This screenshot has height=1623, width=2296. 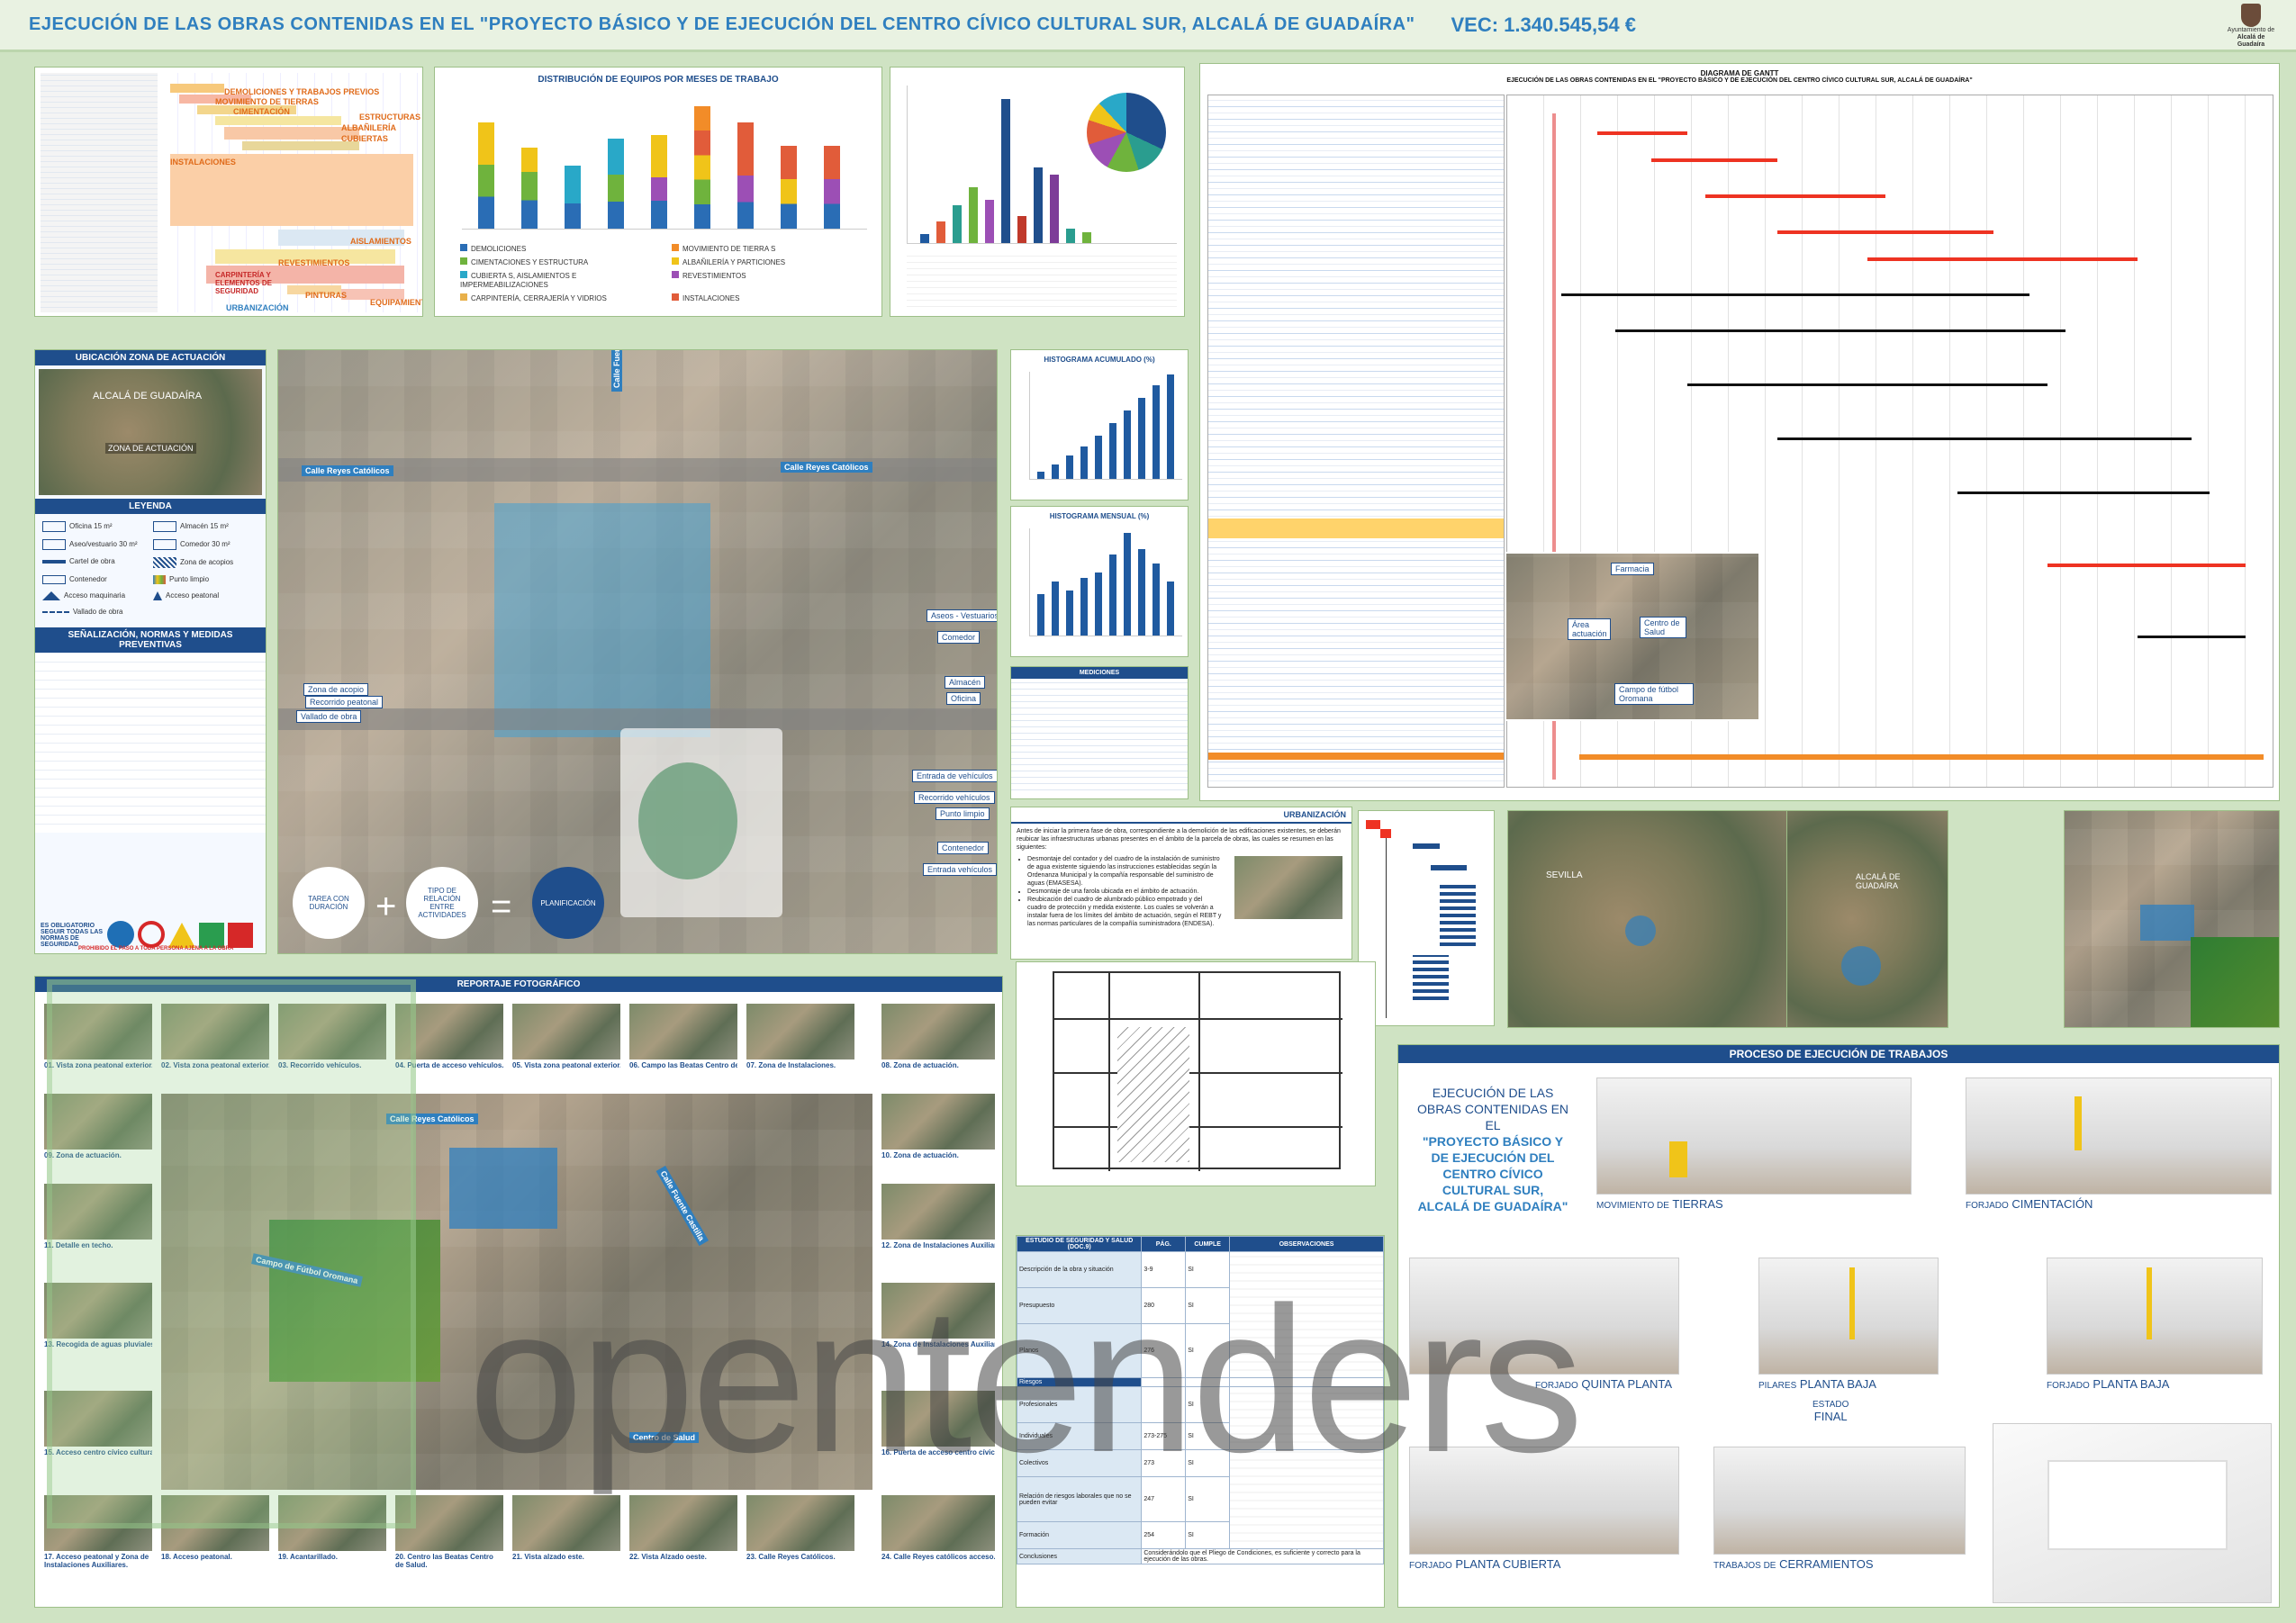 I want to click on actuation-zone, so click(x=602, y=620).